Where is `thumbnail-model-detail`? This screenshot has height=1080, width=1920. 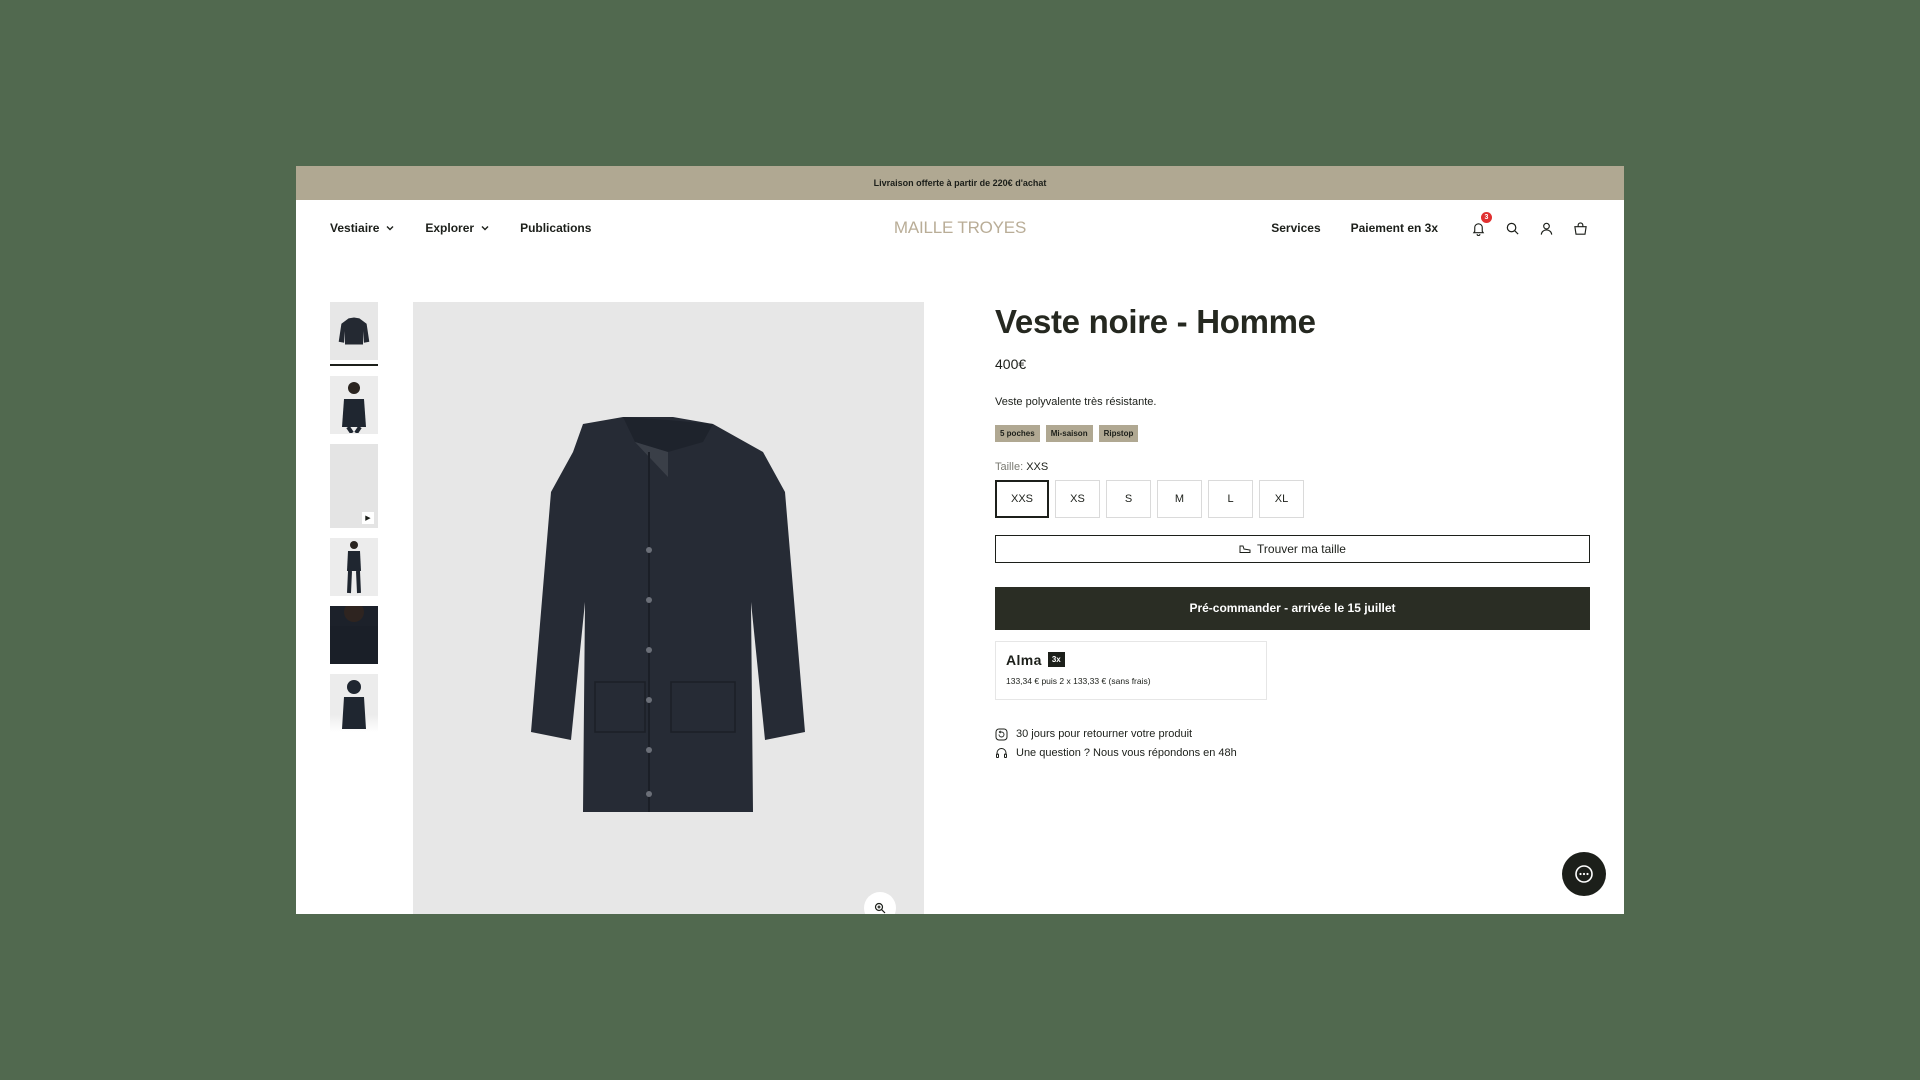
thumbnail-model-detail is located at coordinates (354, 635).